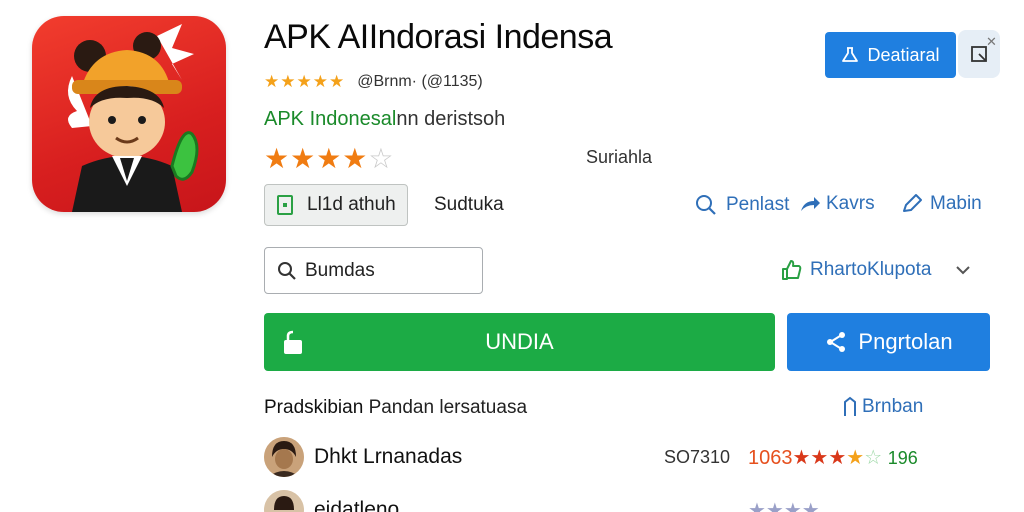 This screenshot has height=512, width=1024. What do you see at coordinates (850, 406) in the screenshot?
I see `bookmark-icon` at bounding box center [850, 406].